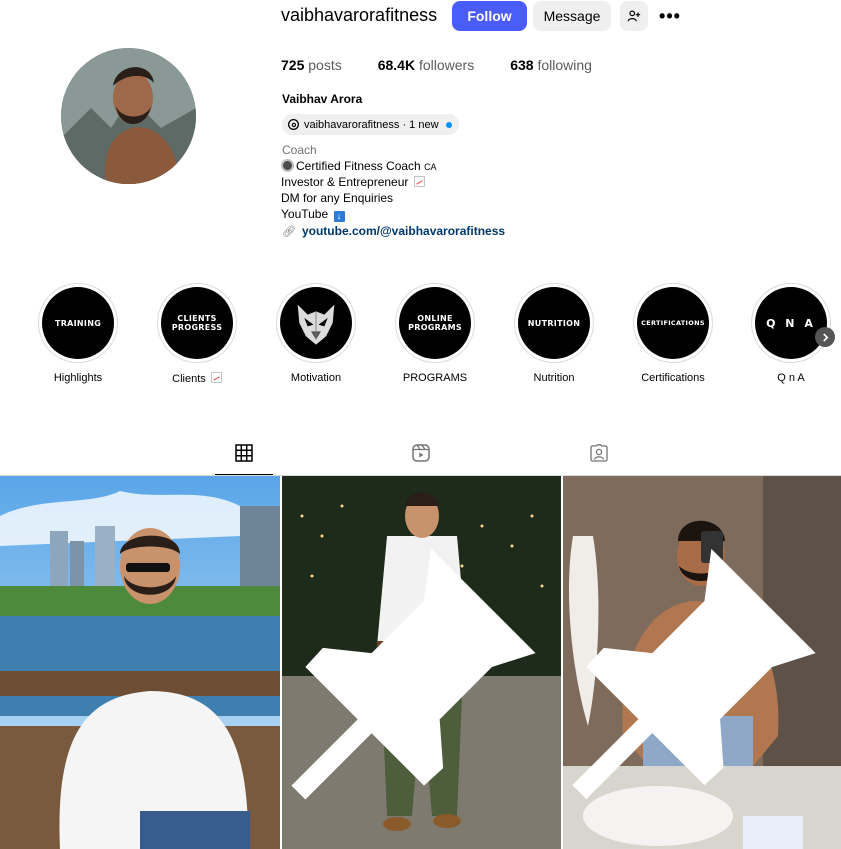 The height and width of the screenshot is (849, 841). I want to click on highlight-ring: CLIENTS PROGRESS, so click(197, 323).